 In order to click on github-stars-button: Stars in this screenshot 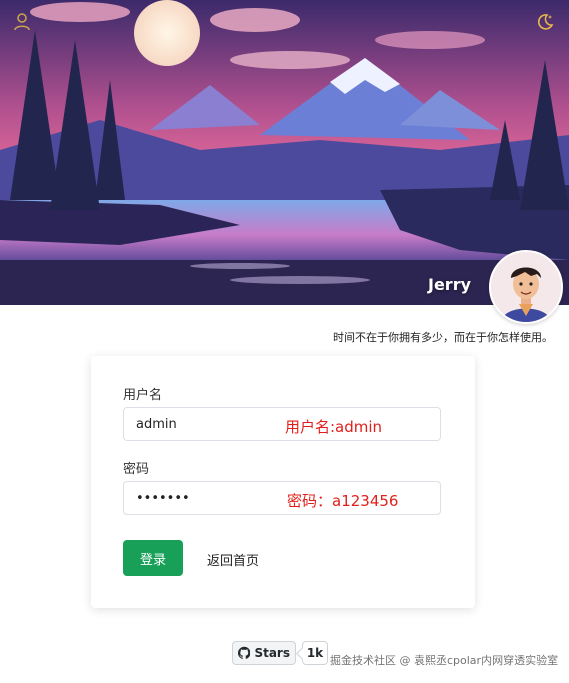, I will do `click(264, 653)`.